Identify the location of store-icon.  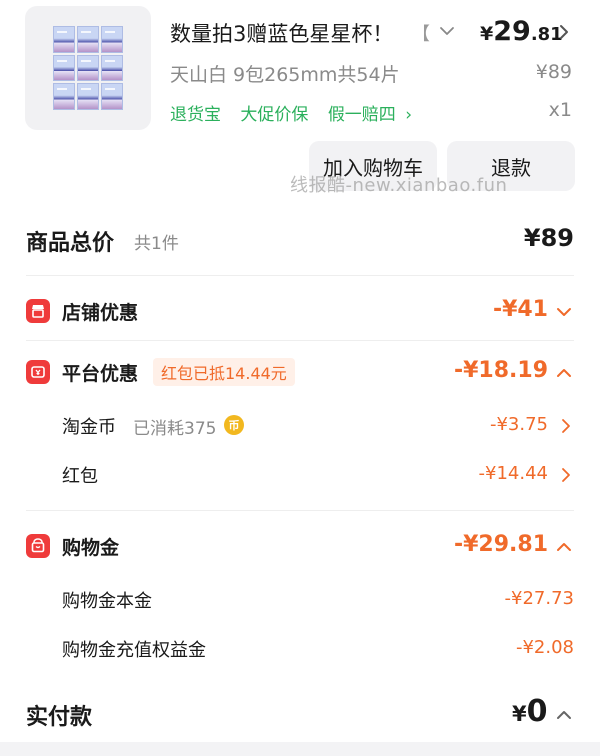
(38, 311).